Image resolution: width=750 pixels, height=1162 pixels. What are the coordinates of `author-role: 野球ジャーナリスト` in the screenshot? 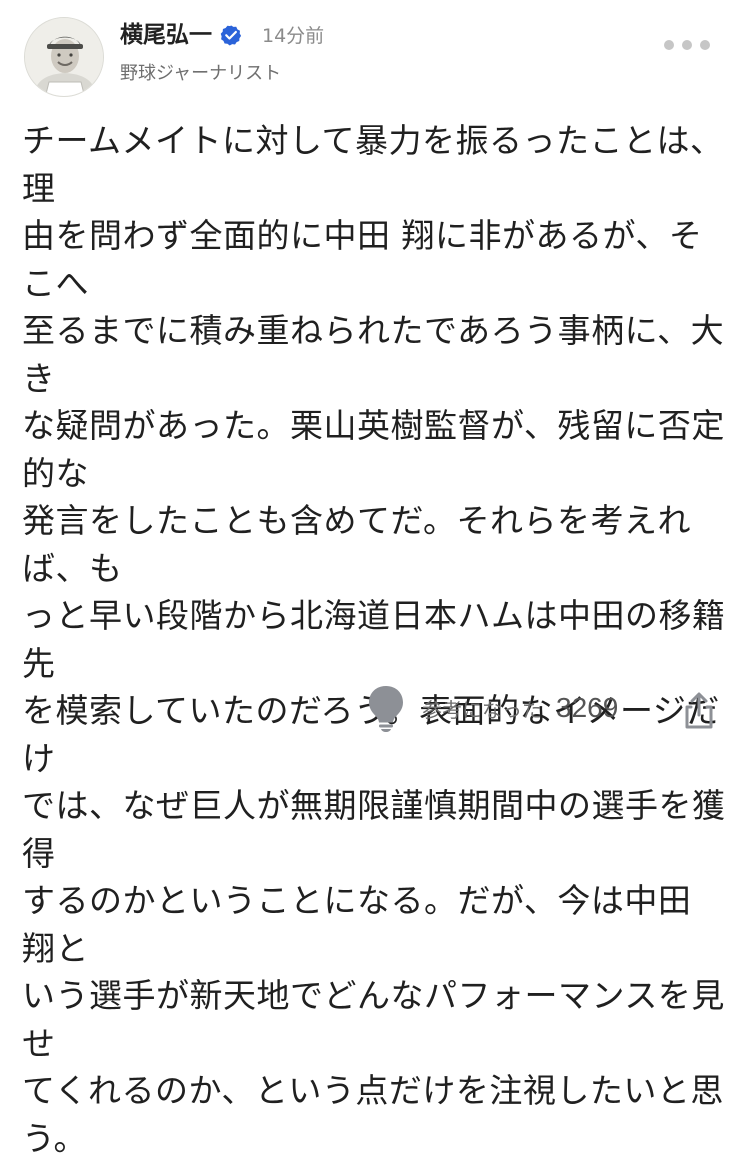 It's located at (201, 73).